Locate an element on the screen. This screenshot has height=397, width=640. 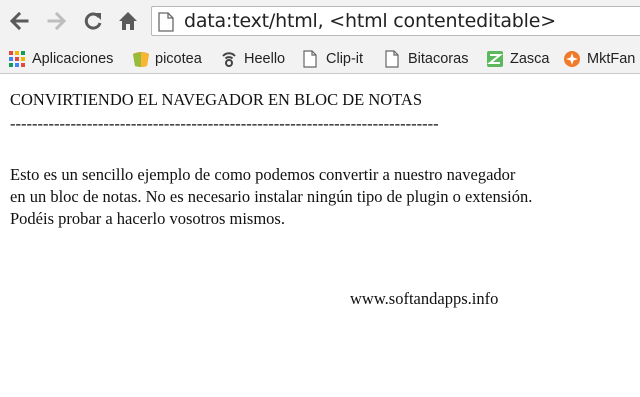
back-button is located at coordinates (19, 21).